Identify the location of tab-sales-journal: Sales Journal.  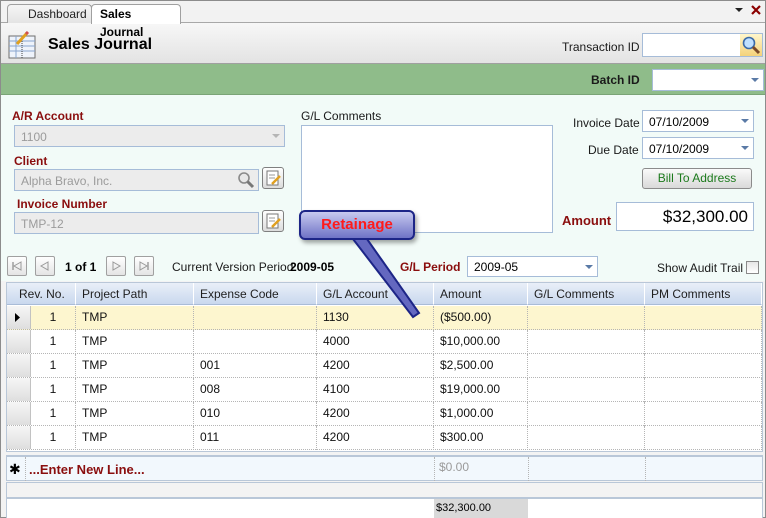
(136, 21).